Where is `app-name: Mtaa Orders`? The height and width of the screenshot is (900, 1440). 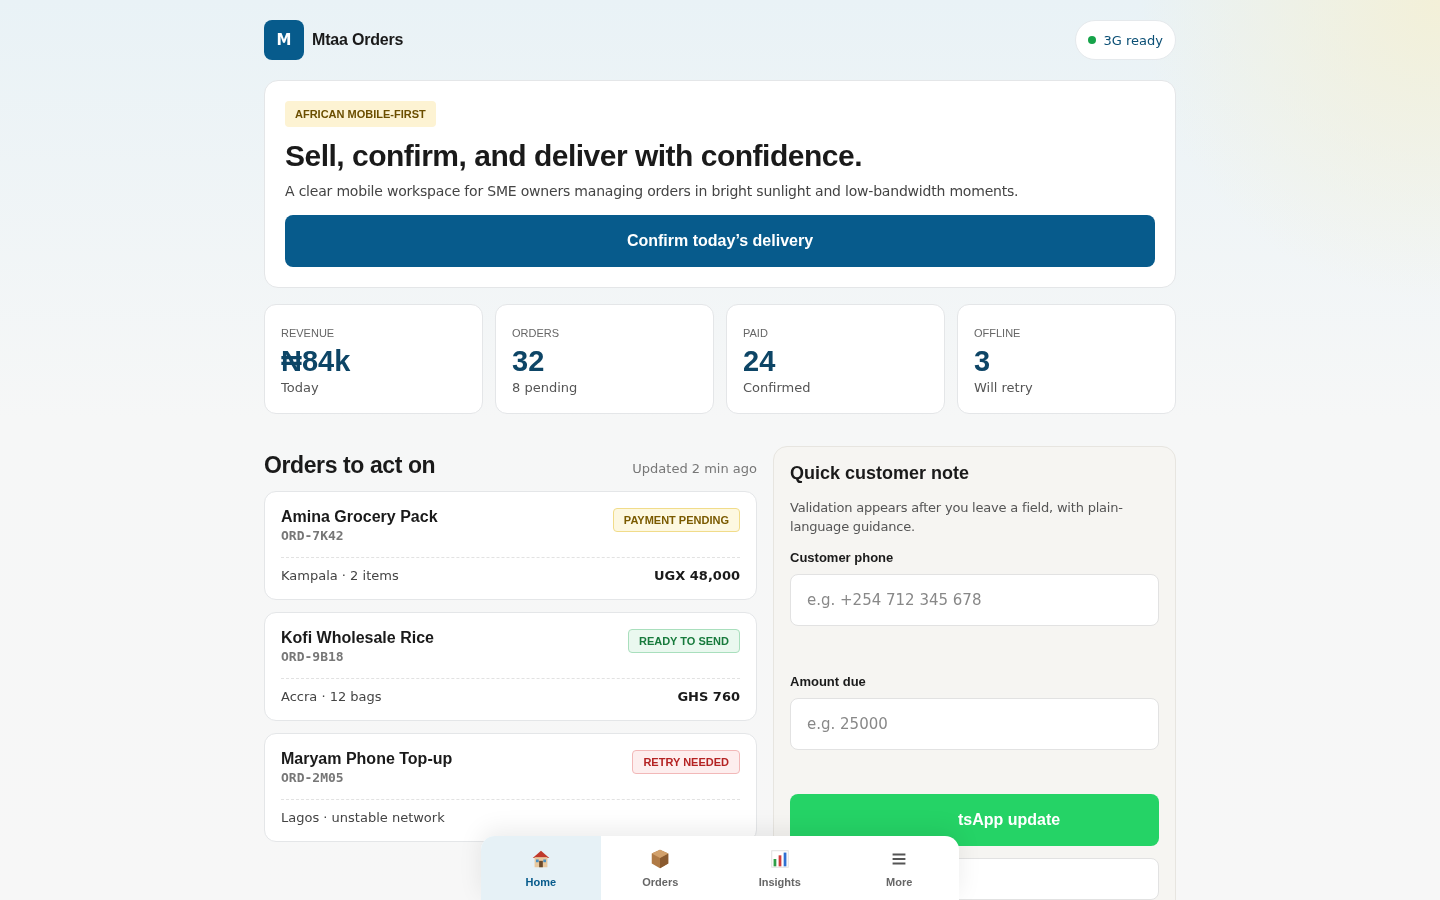
app-name: Mtaa Orders is located at coordinates (358, 40).